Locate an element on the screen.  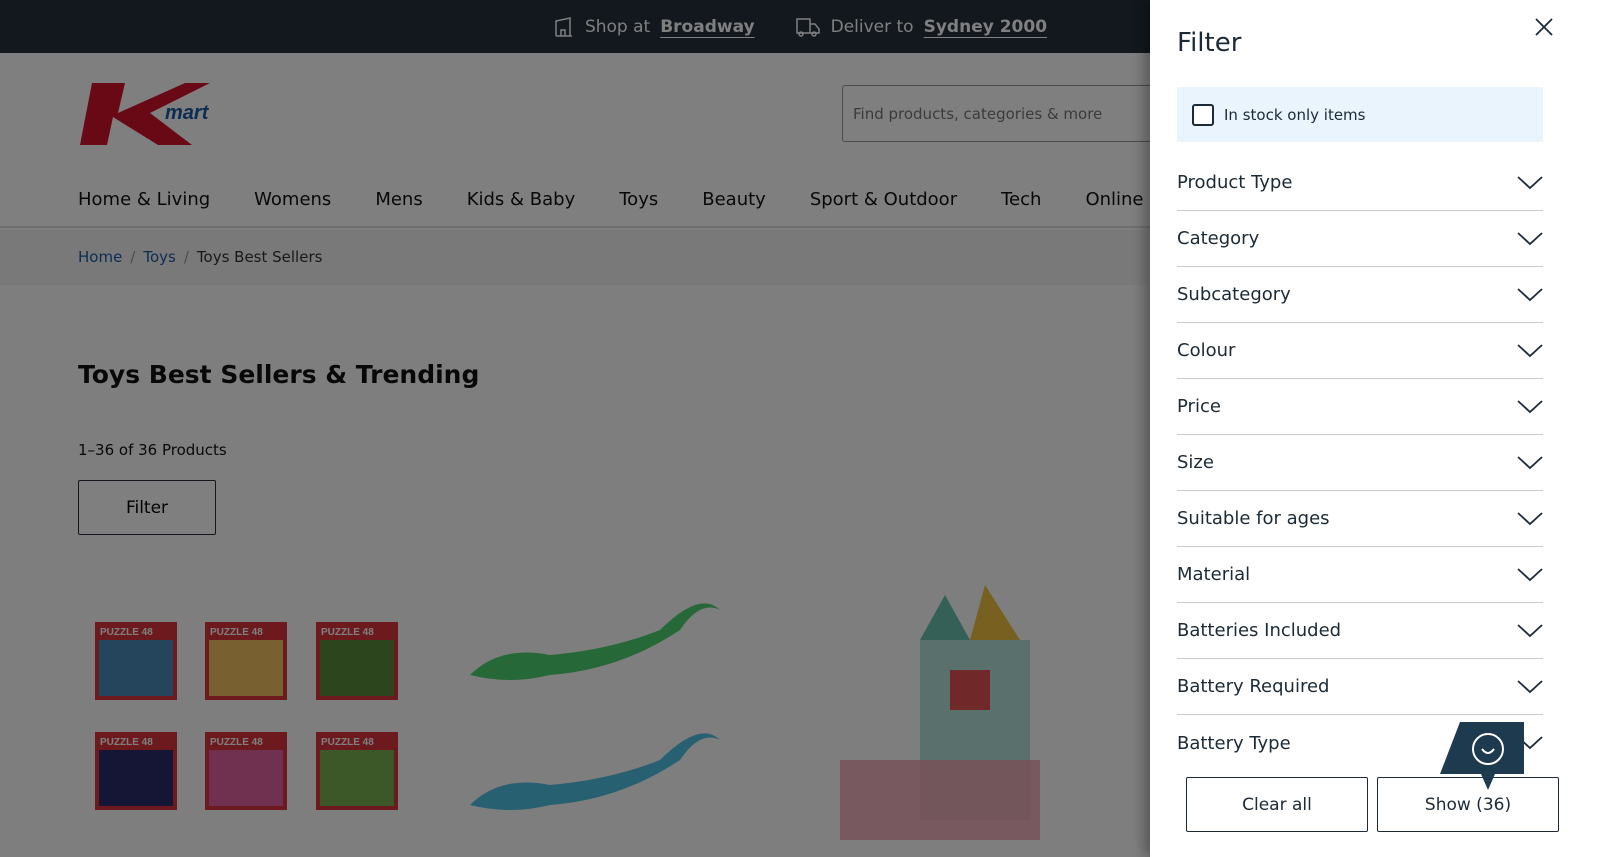
checkbox is located at coordinates (1203, 114).